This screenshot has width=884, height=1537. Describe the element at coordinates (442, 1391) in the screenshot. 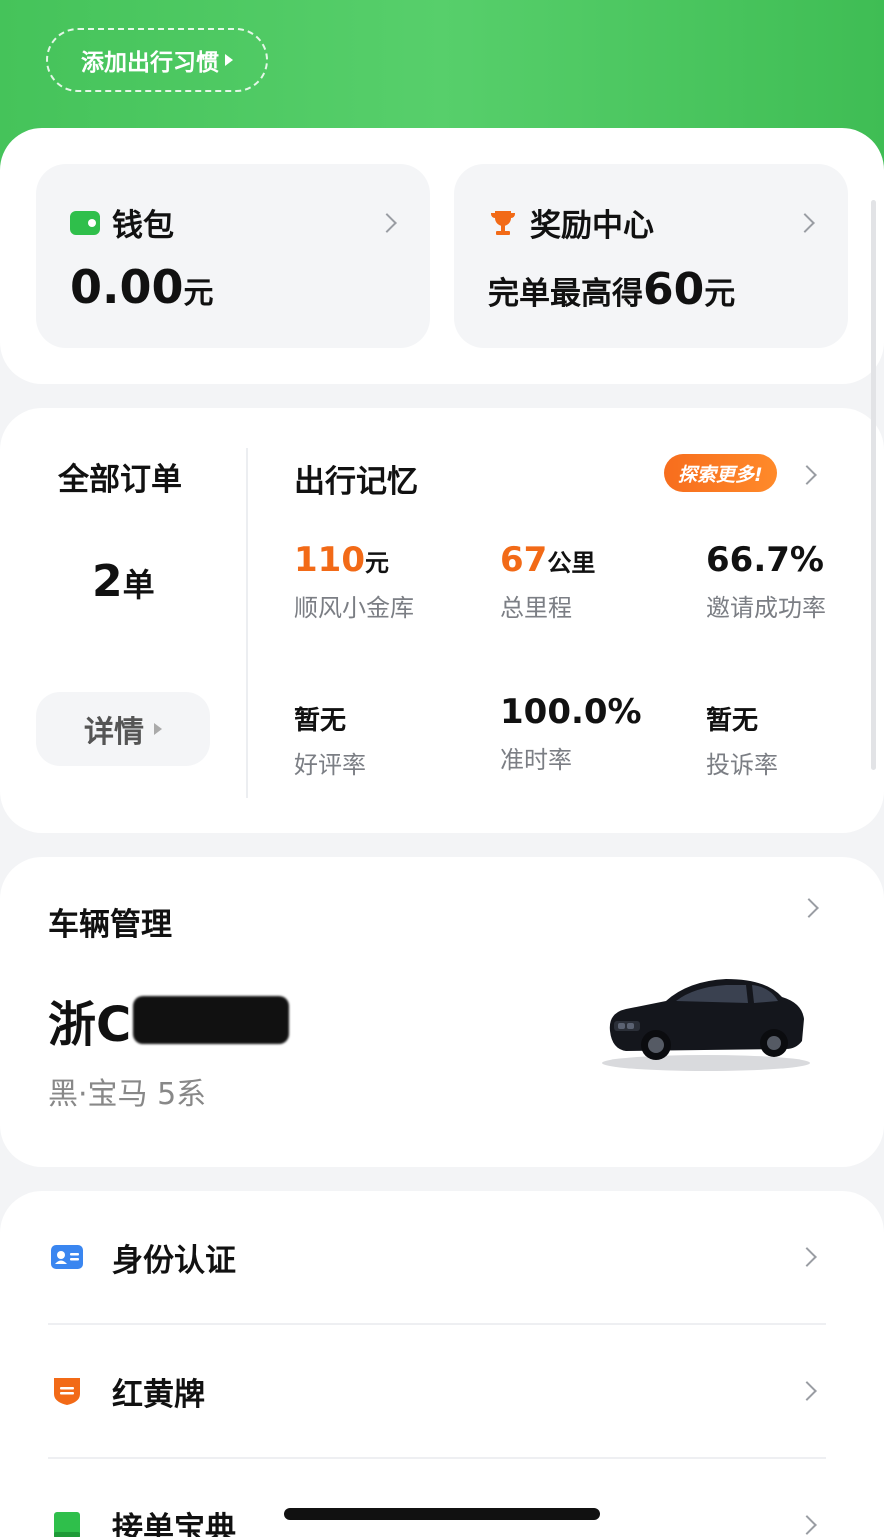

I see `menu-item-red-yellow-card: 红黄牌` at that location.